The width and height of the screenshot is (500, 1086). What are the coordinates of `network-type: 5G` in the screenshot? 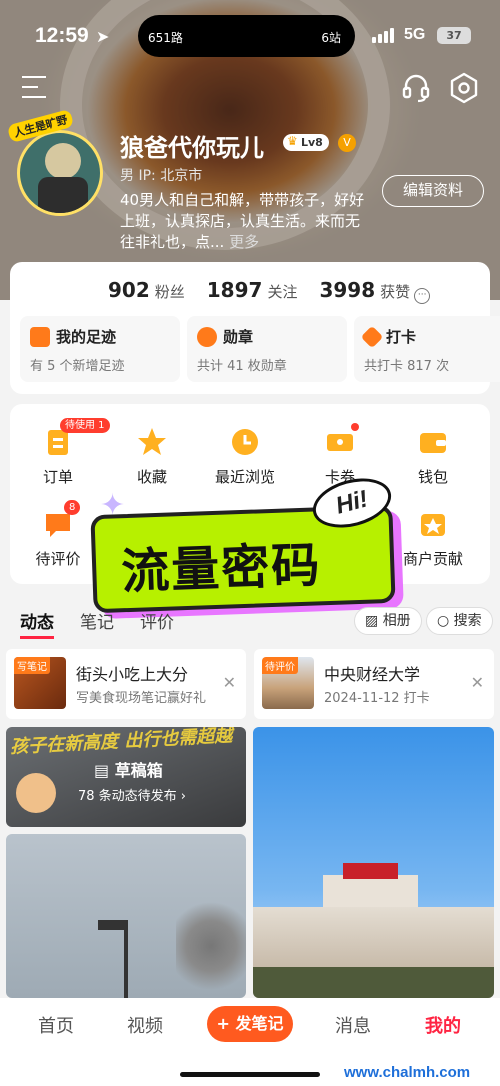 It's located at (415, 34).